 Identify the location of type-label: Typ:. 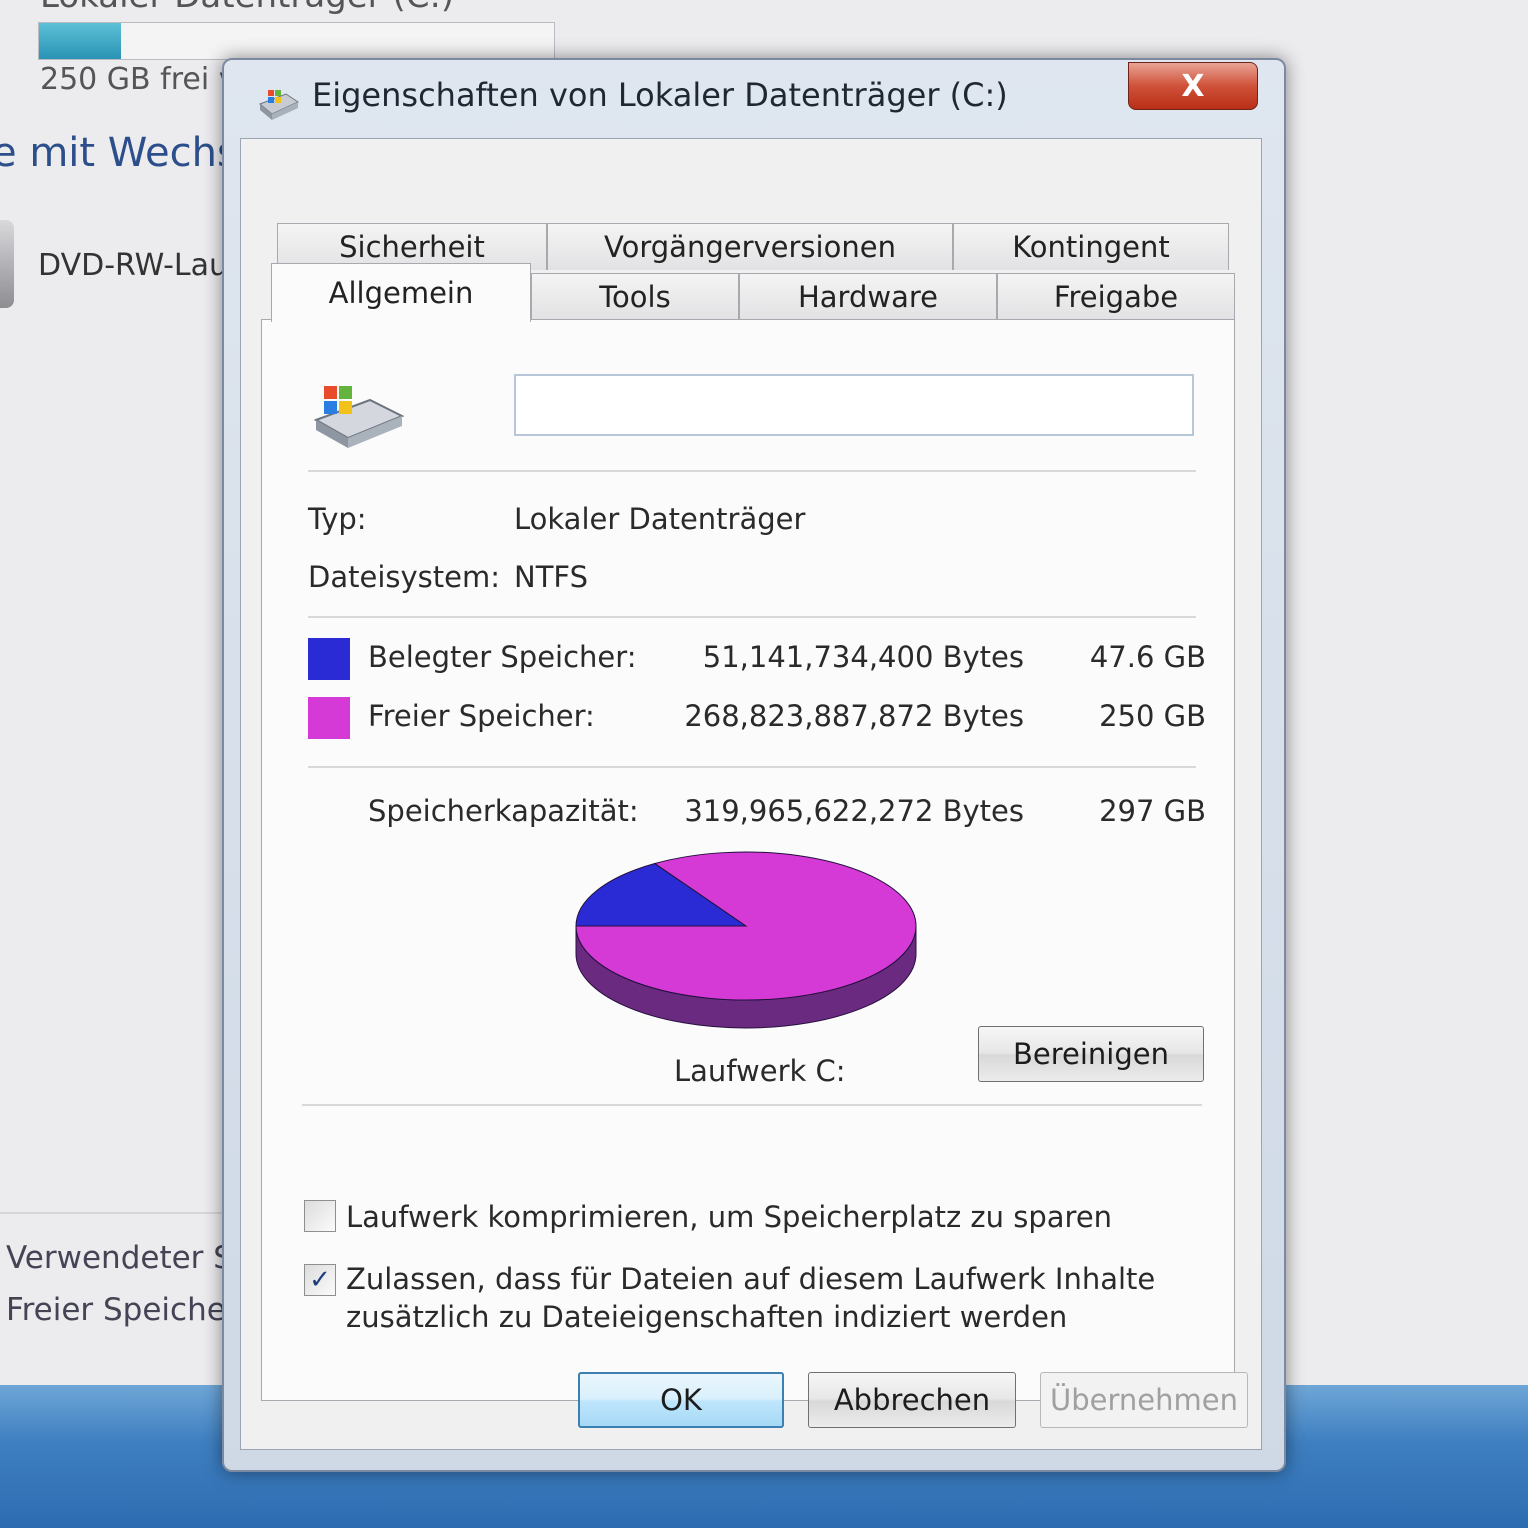
(337, 519).